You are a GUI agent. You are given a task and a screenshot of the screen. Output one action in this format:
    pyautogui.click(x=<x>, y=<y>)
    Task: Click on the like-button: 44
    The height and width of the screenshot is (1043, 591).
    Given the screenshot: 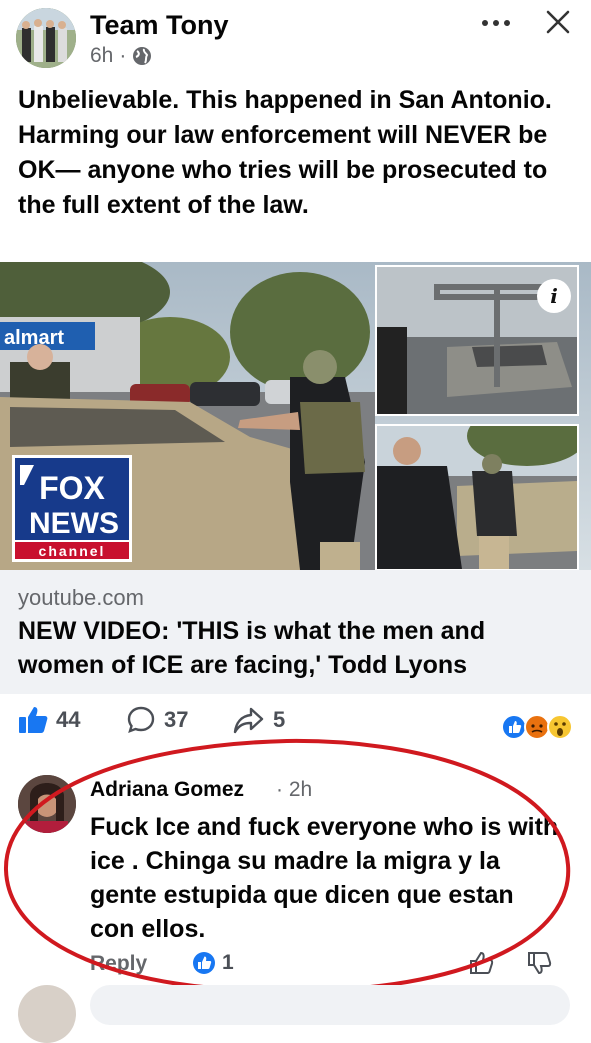 What is the action you would take?
    pyautogui.click(x=49, y=720)
    